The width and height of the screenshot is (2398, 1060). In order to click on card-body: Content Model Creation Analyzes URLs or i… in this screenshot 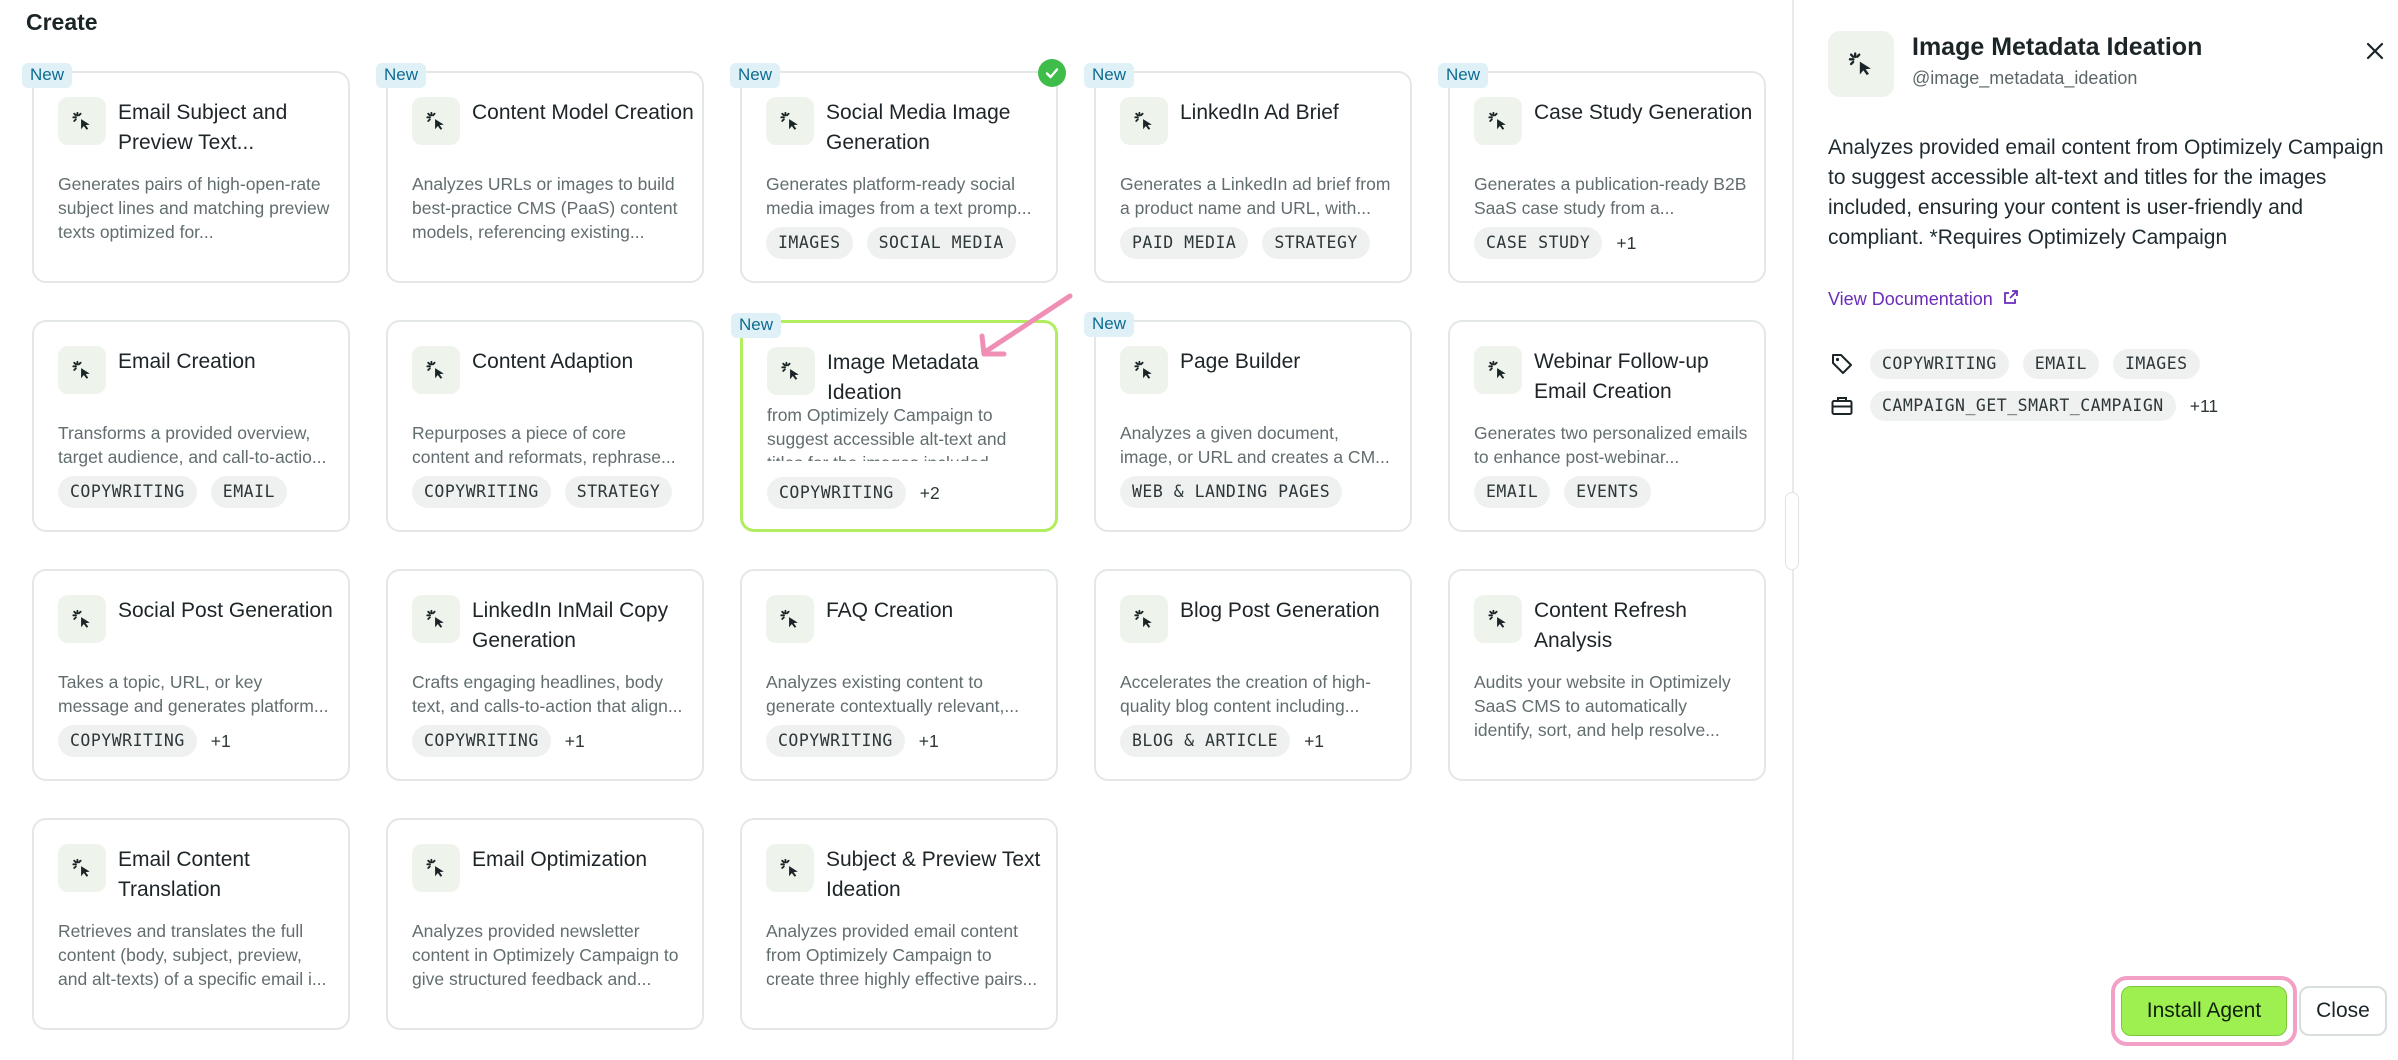, I will do `click(545, 177)`.